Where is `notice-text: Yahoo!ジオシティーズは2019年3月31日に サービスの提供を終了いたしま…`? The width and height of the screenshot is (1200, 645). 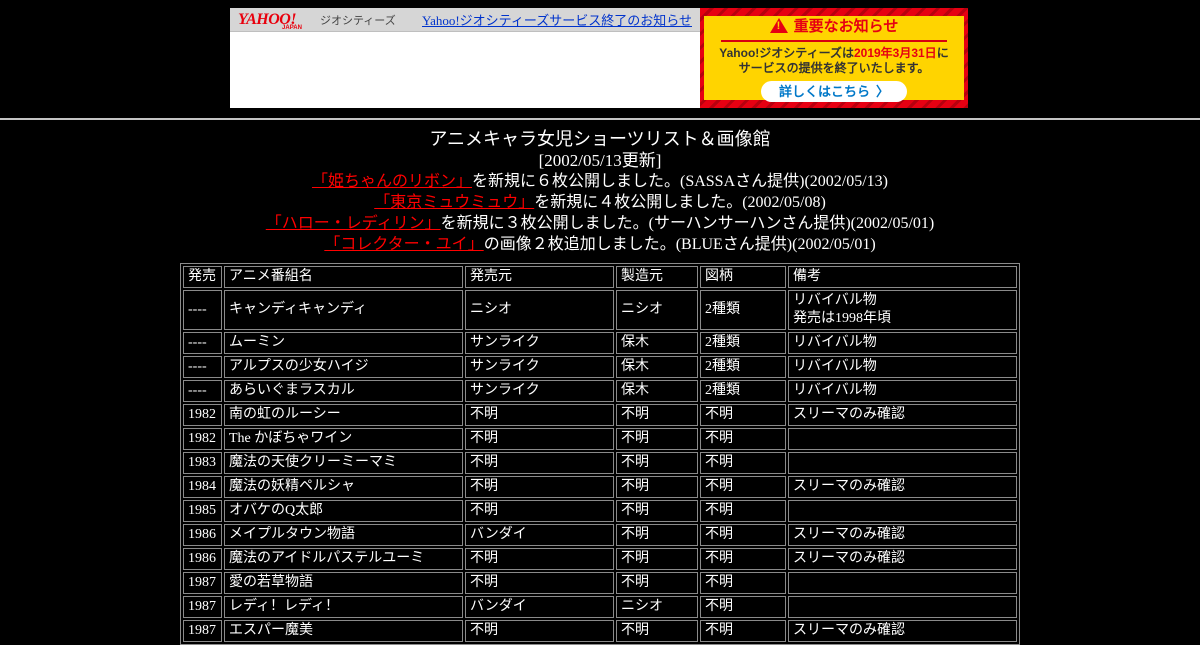
notice-text: Yahoo!ジオシティーズは2019年3月31日に サービスの提供を終了いたしま… is located at coordinates (833, 61).